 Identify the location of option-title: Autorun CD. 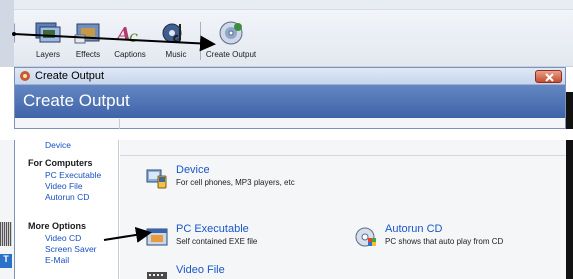
(414, 229).